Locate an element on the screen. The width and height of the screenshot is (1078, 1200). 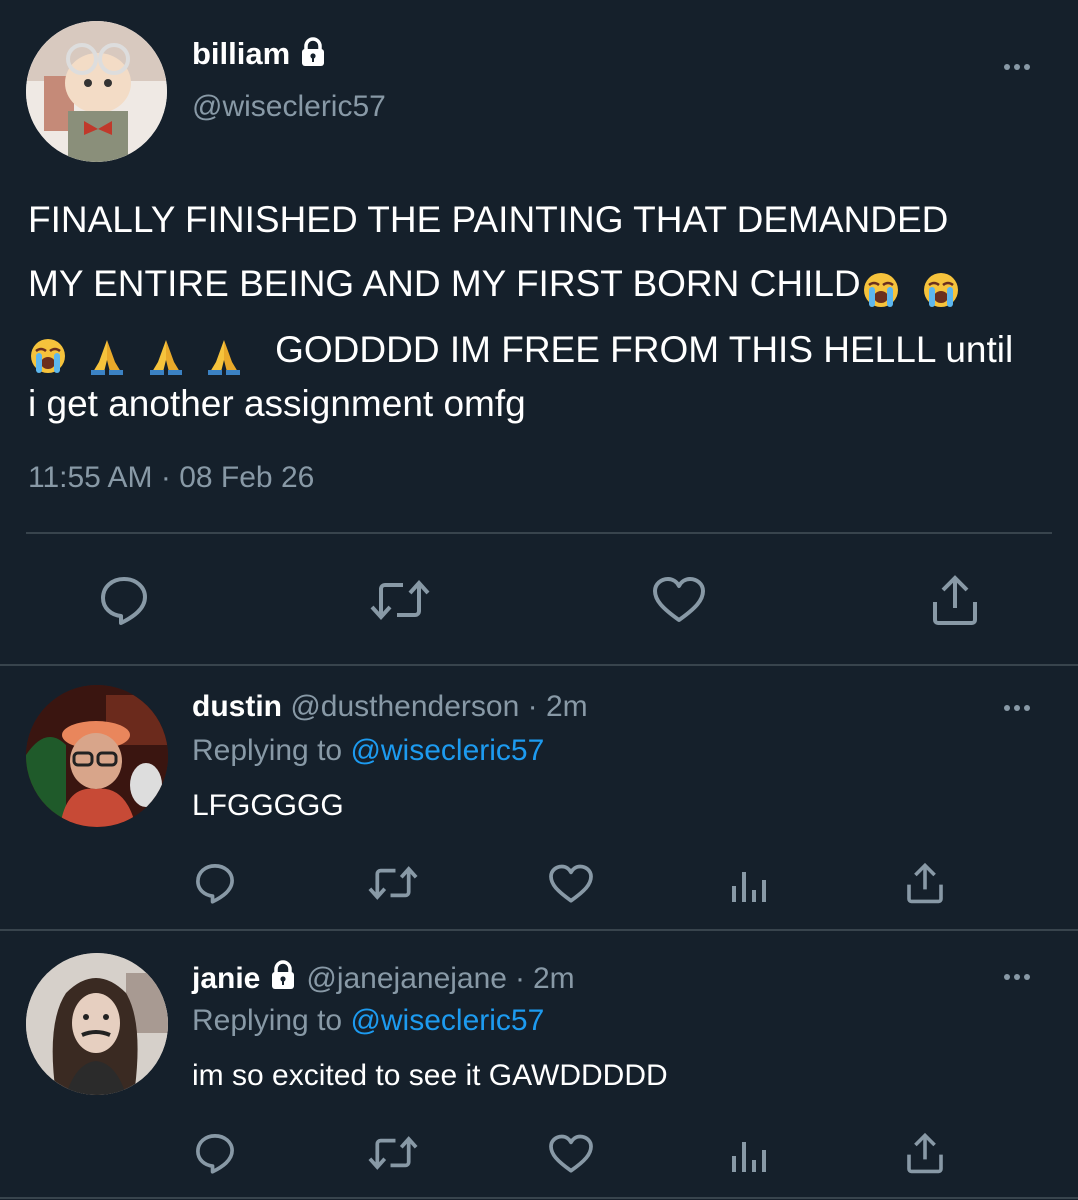
tweet-line-2: MY ENTIRE BEING AND MY FIRST BORN CHILD is located at coordinates (548, 284).